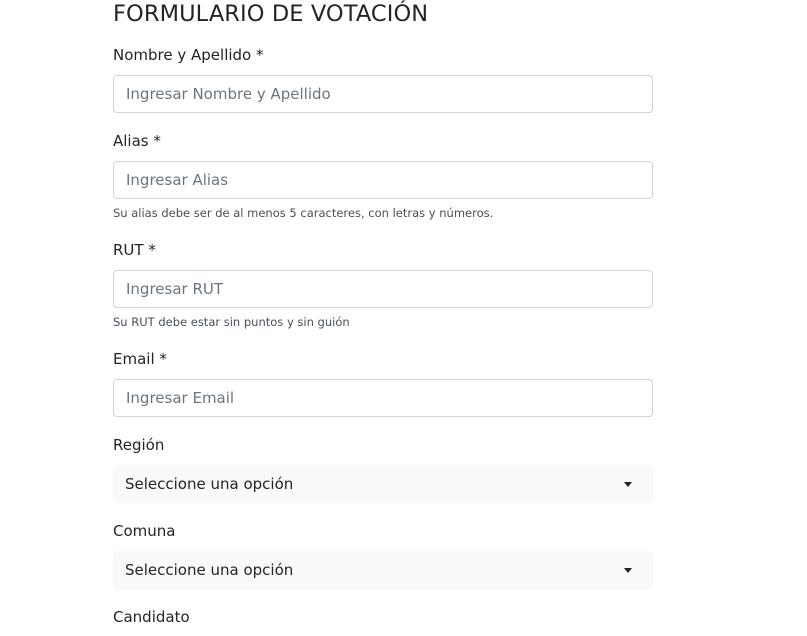 The height and width of the screenshot is (636, 807). Describe the element at coordinates (383, 484) in the screenshot. I see `region-select: Seleccione una opción` at that location.